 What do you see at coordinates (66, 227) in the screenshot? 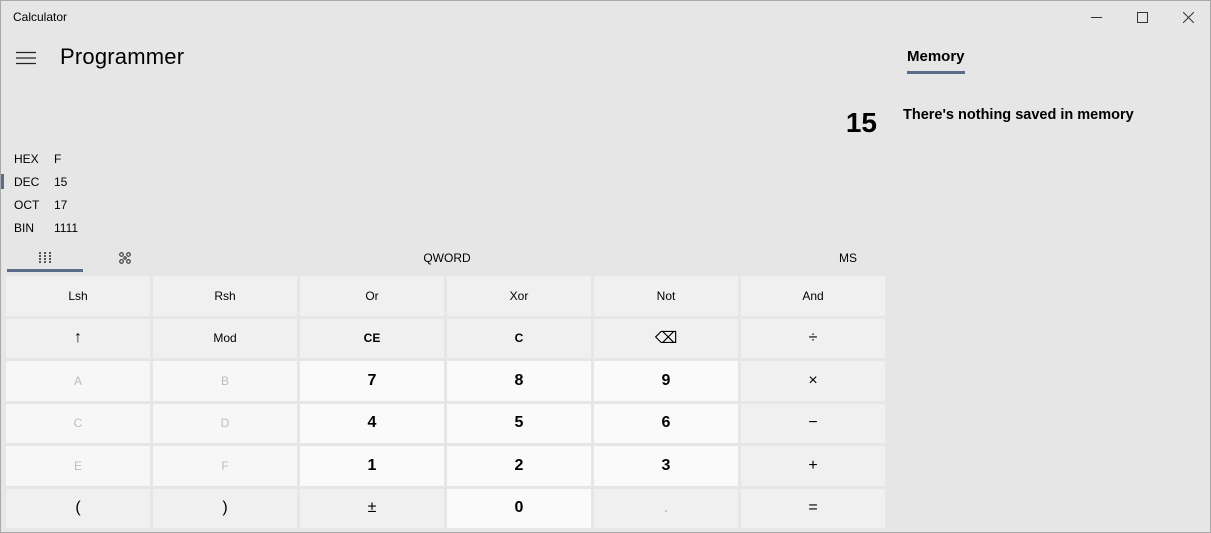
I see `radix-value: 1111` at bounding box center [66, 227].